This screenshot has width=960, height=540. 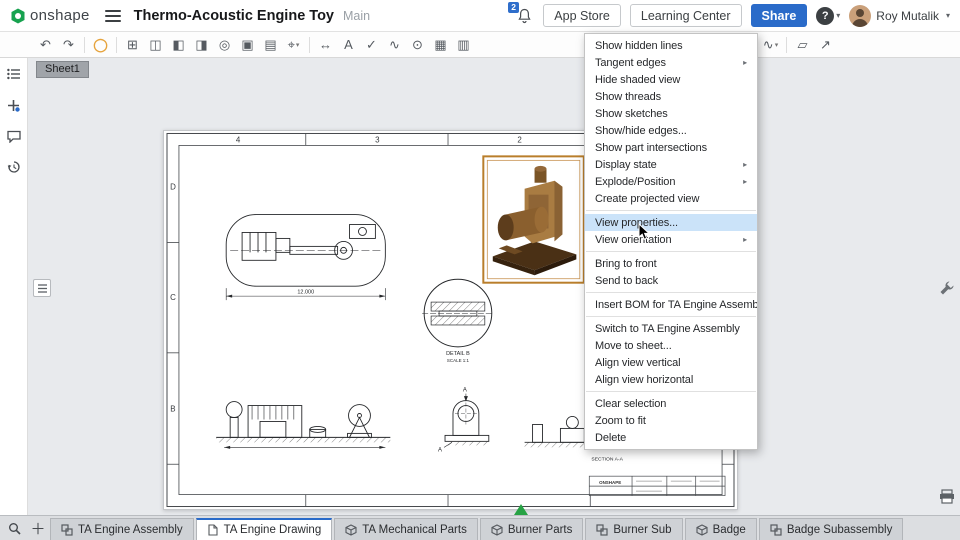 I want to click on detail-view-icon: ◎, so click(x=224, y=45).